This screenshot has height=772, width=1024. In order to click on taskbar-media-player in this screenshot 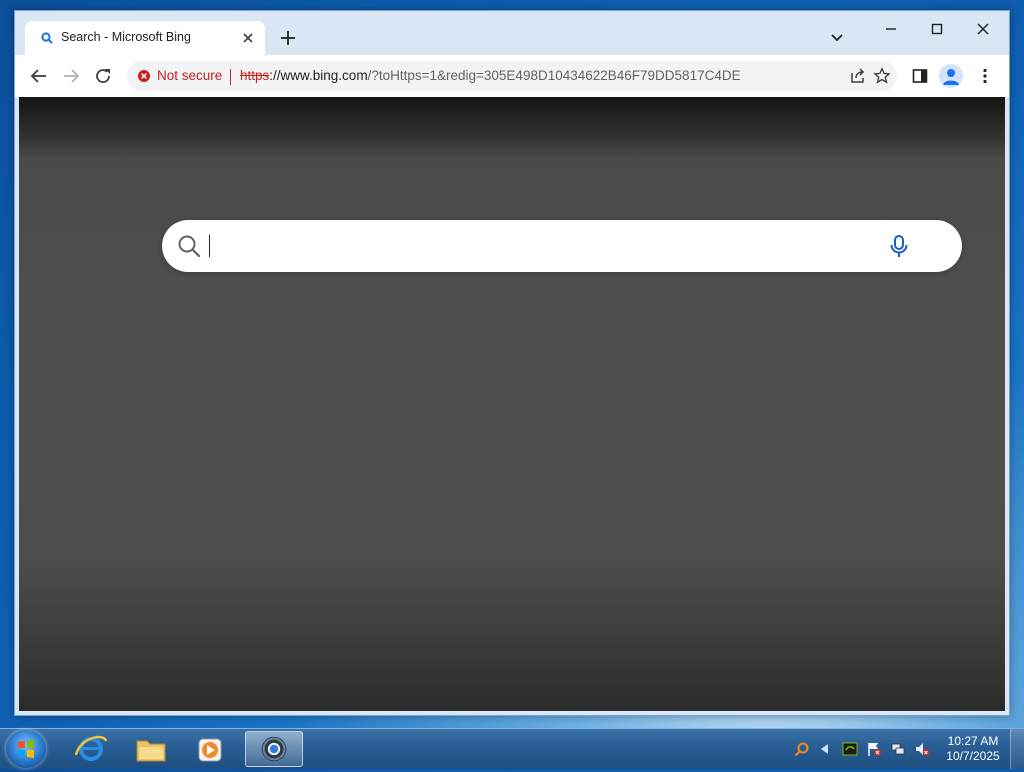, I will do `click(211, 749)`.